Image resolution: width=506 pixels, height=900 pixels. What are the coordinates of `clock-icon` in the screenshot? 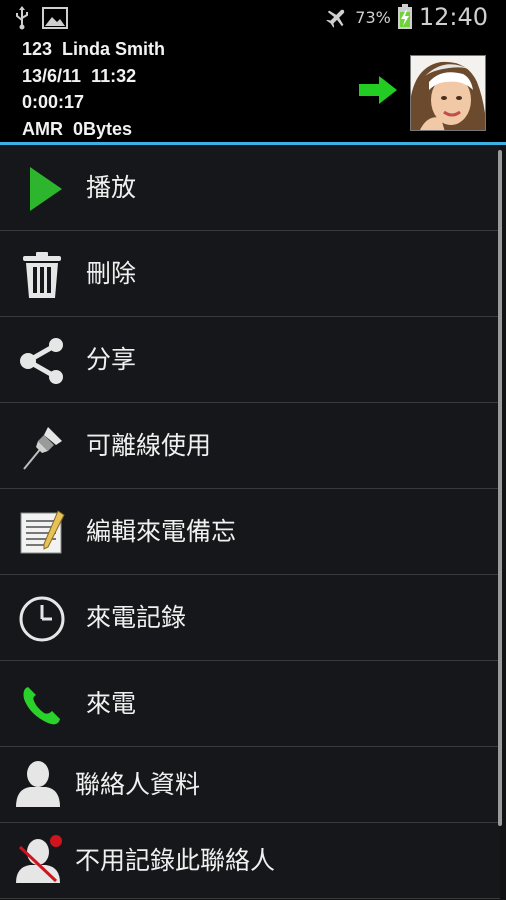 It's located at (42, 619).